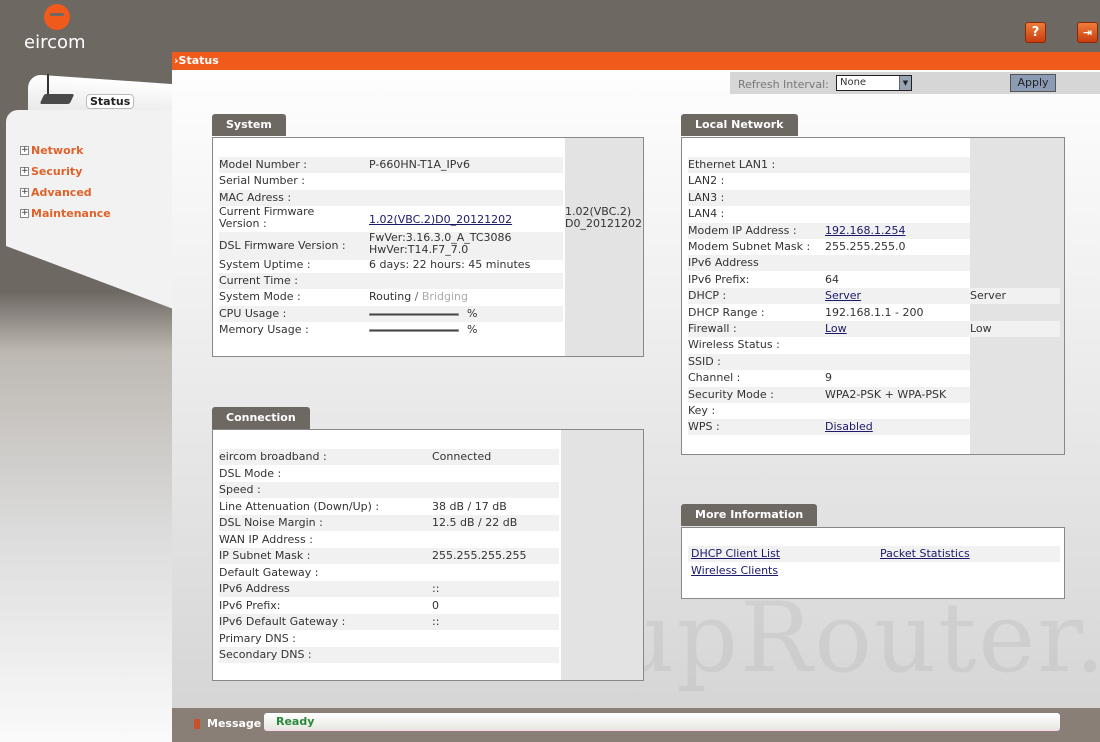 The height and width of the screenshot is (742, 1100). What do you see at coordinates (269, 572) in the screenshot?
I see `connection-row-label: Default Gateway :` at bounding box center [269, 572].